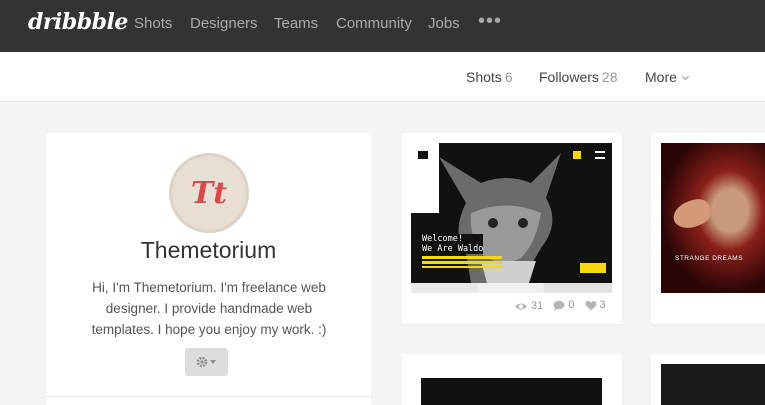 This screenshot has height=405, width=765. Describe the element at coordinates (511, 218) in the screenshot. I see `shot-thumbnail: Welcome! We Are Waldo` at that location.